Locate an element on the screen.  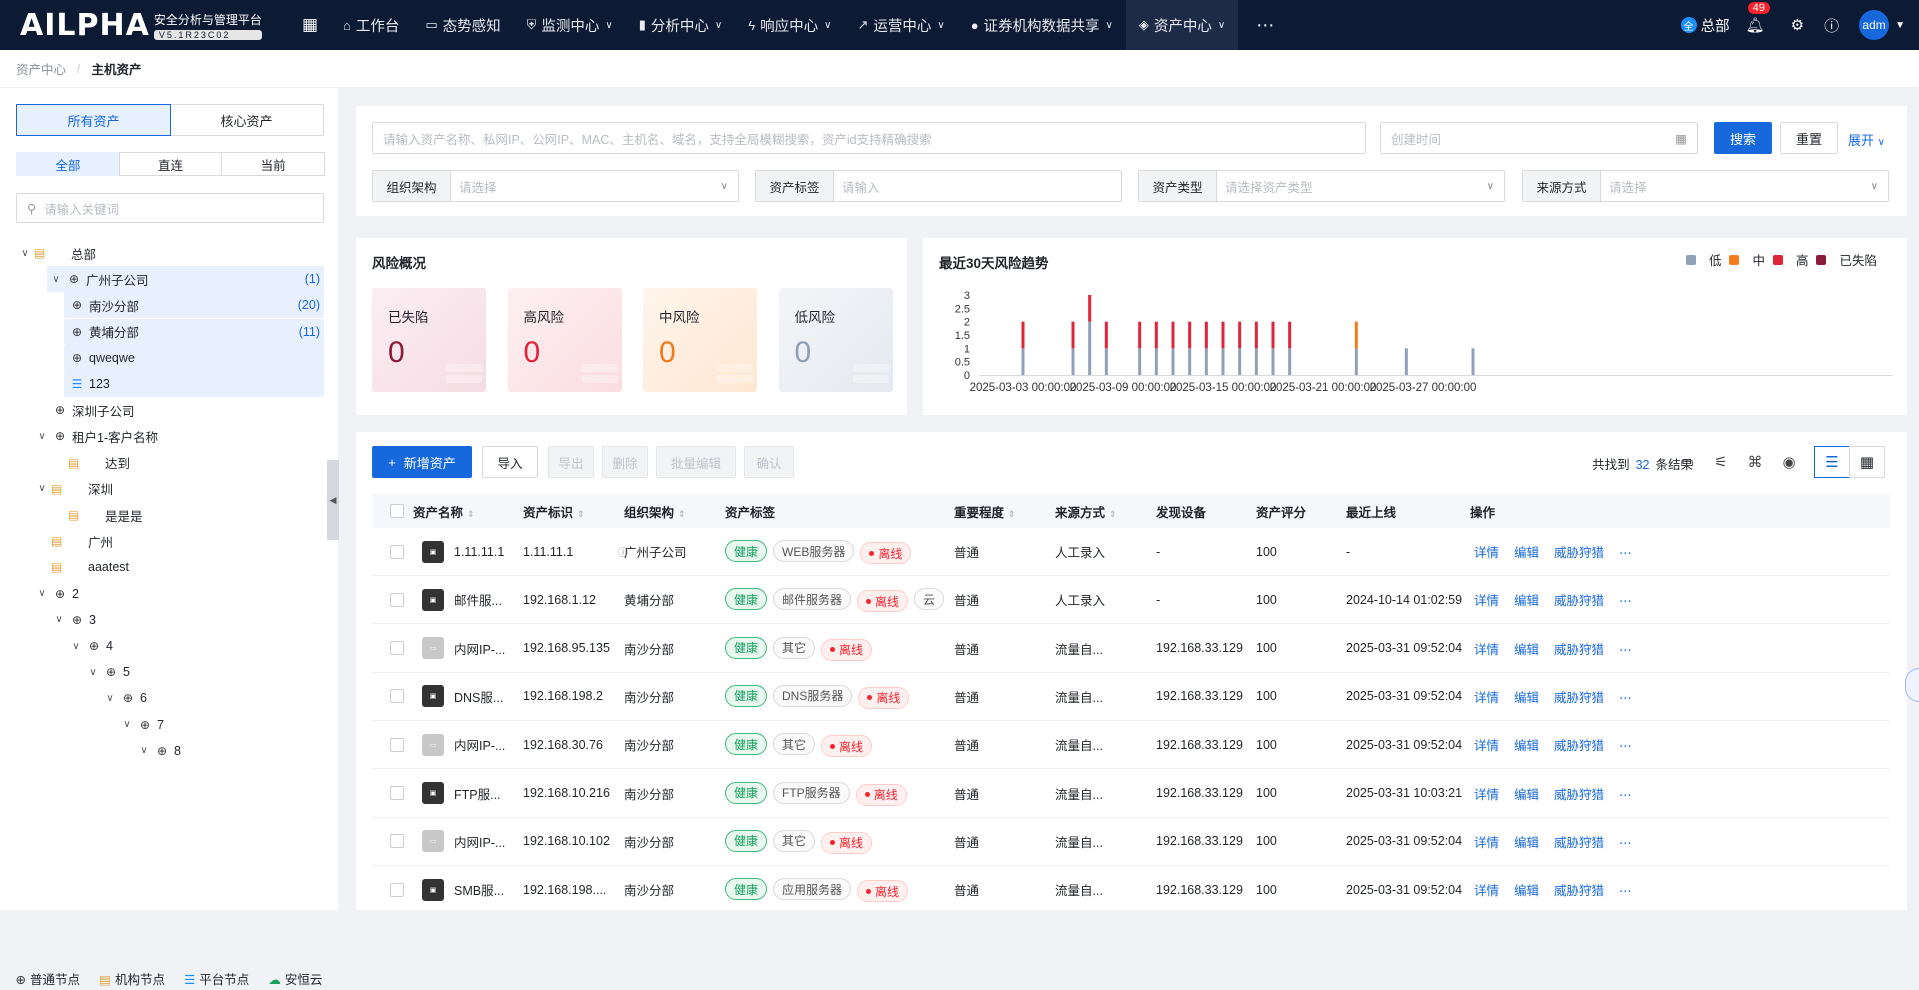
search-button: 搜索 is located at coordinates (1743, 138).